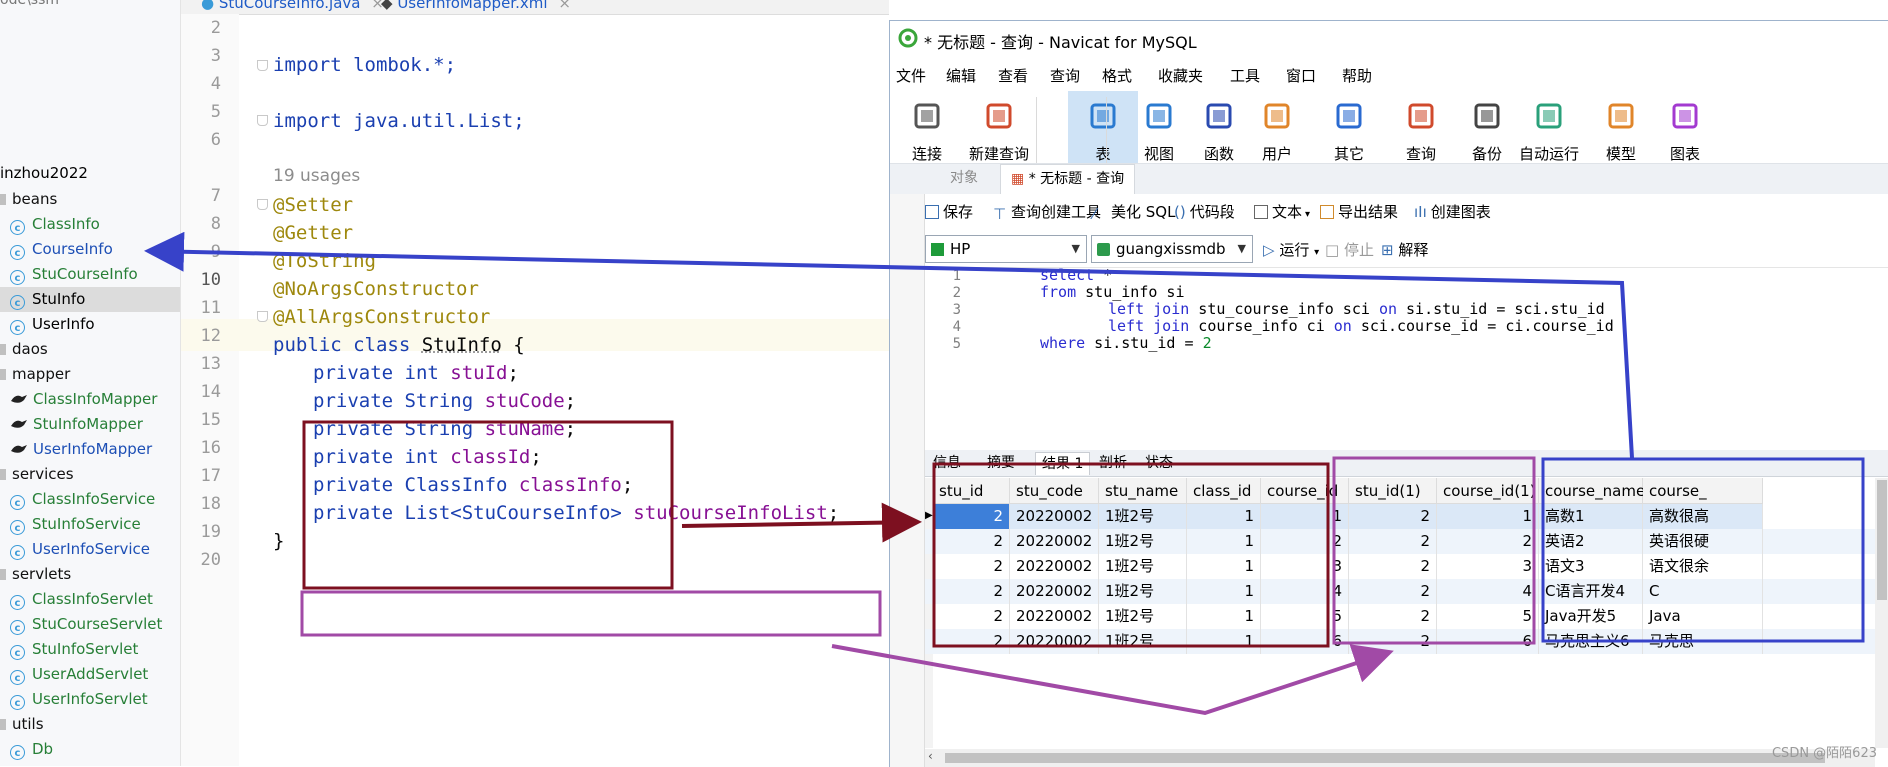 The image size is (1888, 767). What do you see at coordinates (90, 574) in the screenshot?
I see `tree-item: servlets` at bounding box center [90, 574].